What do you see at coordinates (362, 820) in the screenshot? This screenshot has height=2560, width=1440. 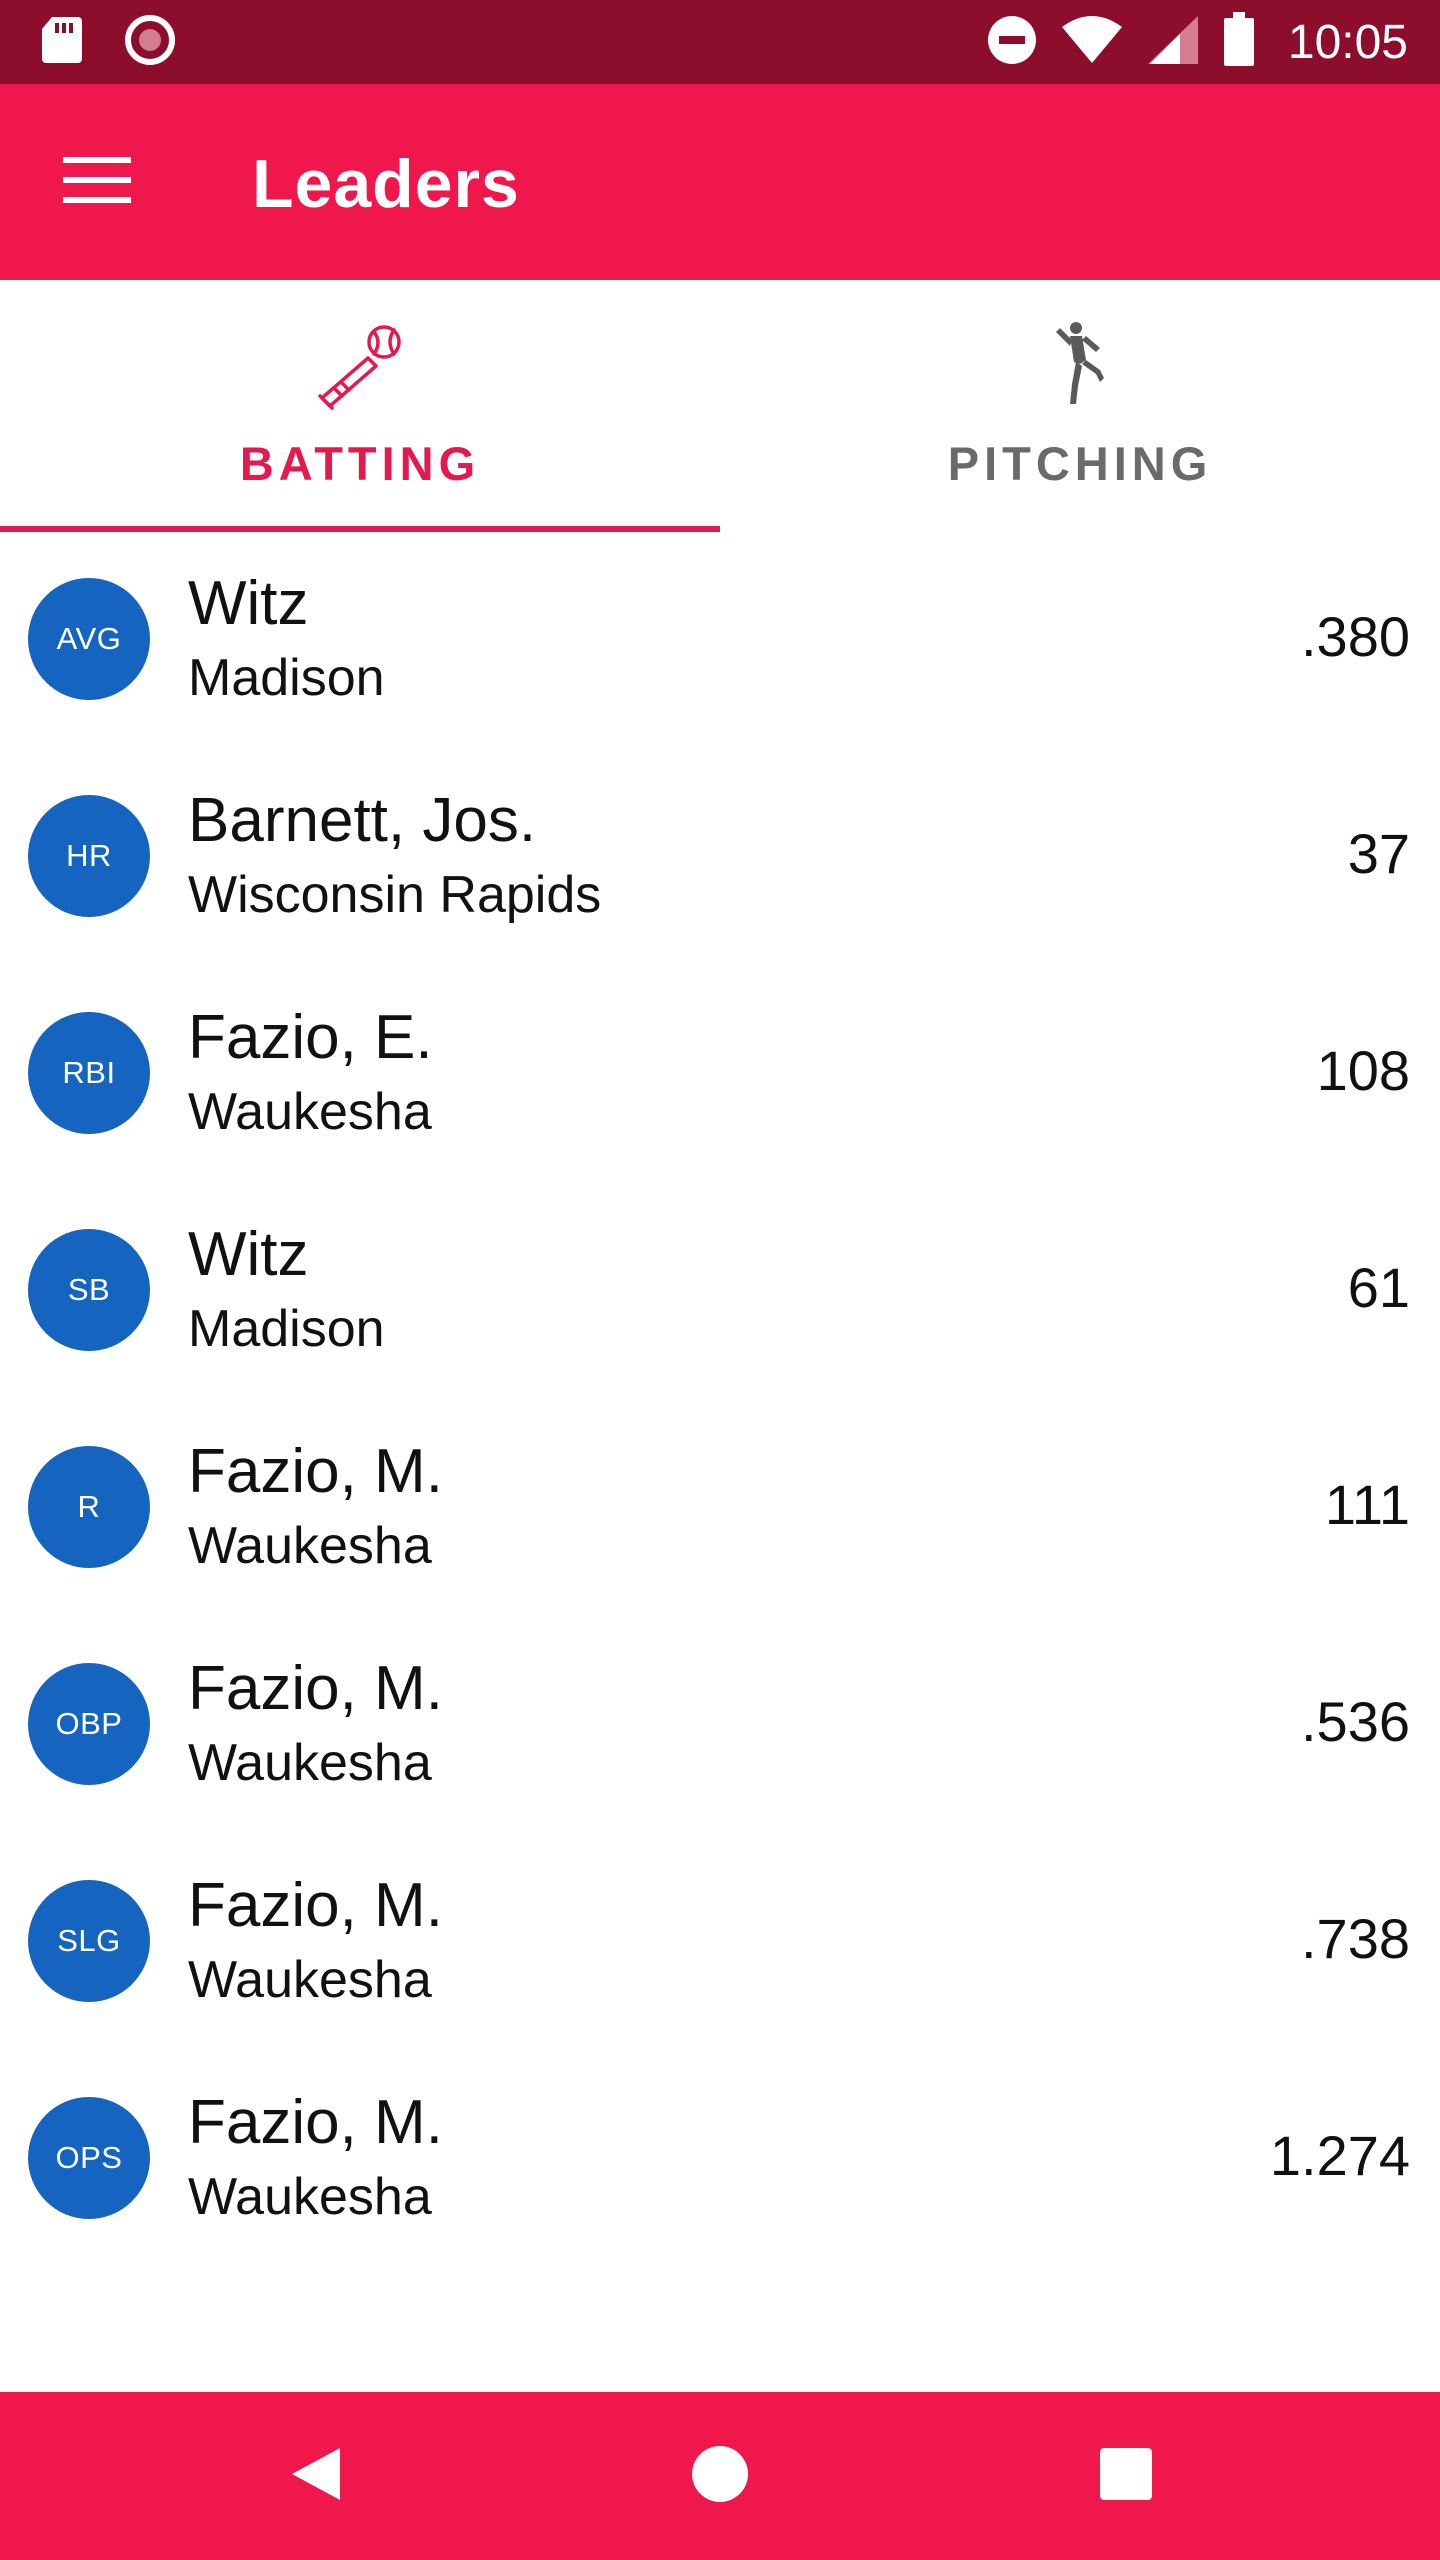 I see `player-name: Barnett, Jos.` at bounding box center [362, 820].